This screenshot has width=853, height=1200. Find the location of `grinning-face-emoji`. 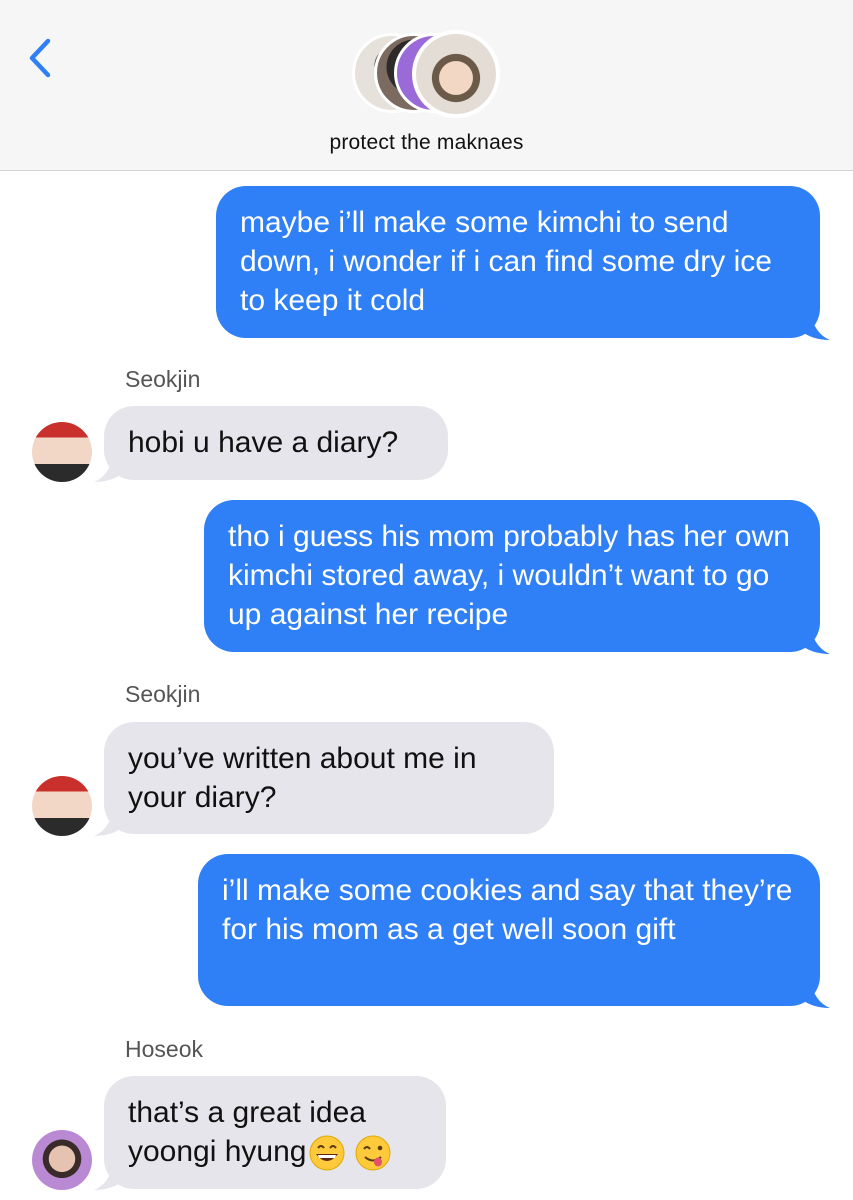

grinning-face-emoji is located at coordinates (327, 1153).